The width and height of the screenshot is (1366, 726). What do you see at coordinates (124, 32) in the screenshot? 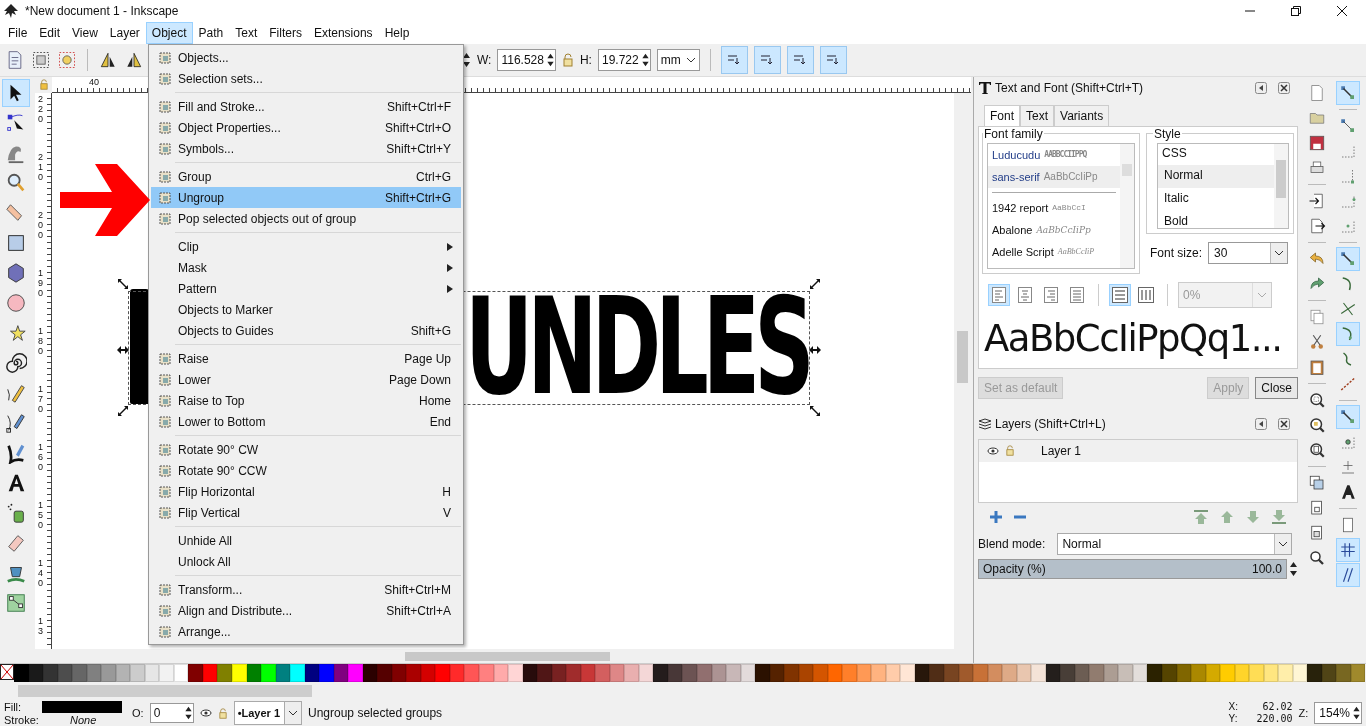
I see `menu-item: Layer` at bounding box center [124, 32].